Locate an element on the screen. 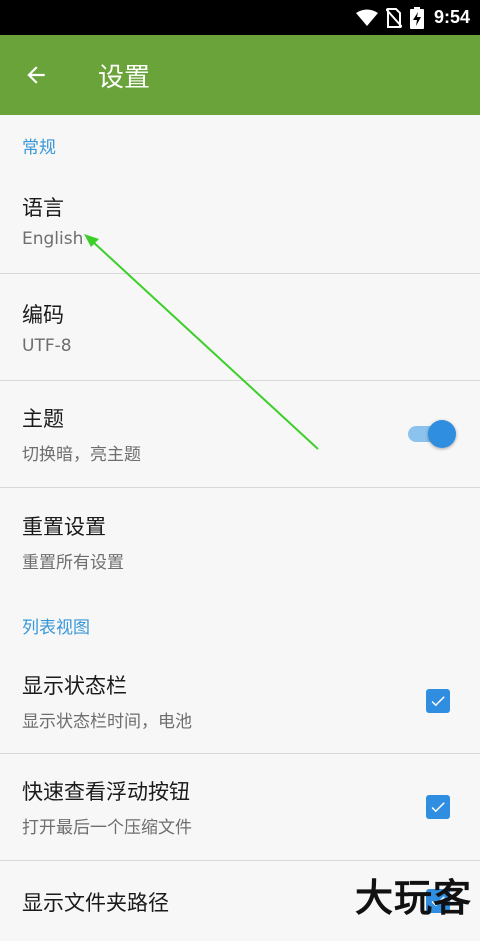 The height and width of the screenshot is (941, 480). pref-summary: English is located at coordinates (53, 239).